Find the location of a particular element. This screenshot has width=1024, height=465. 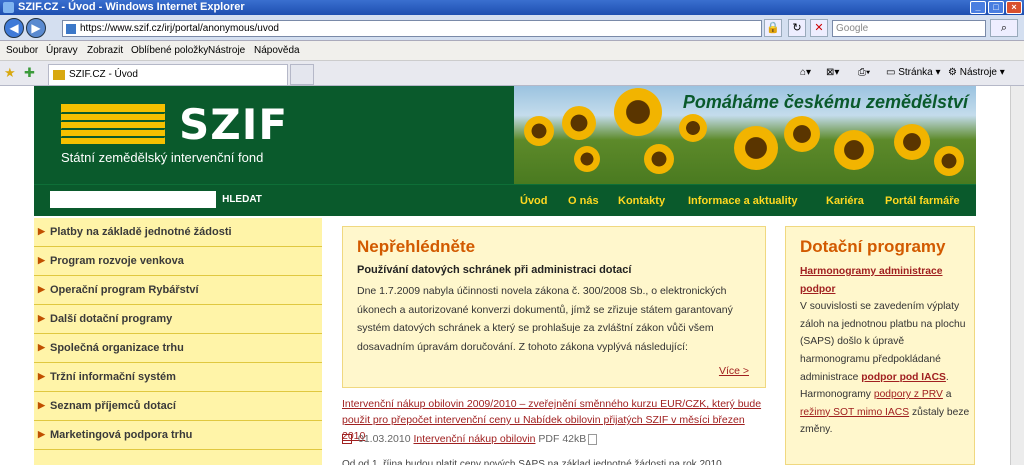

pdf-icon is located at coordinates (593, 439).